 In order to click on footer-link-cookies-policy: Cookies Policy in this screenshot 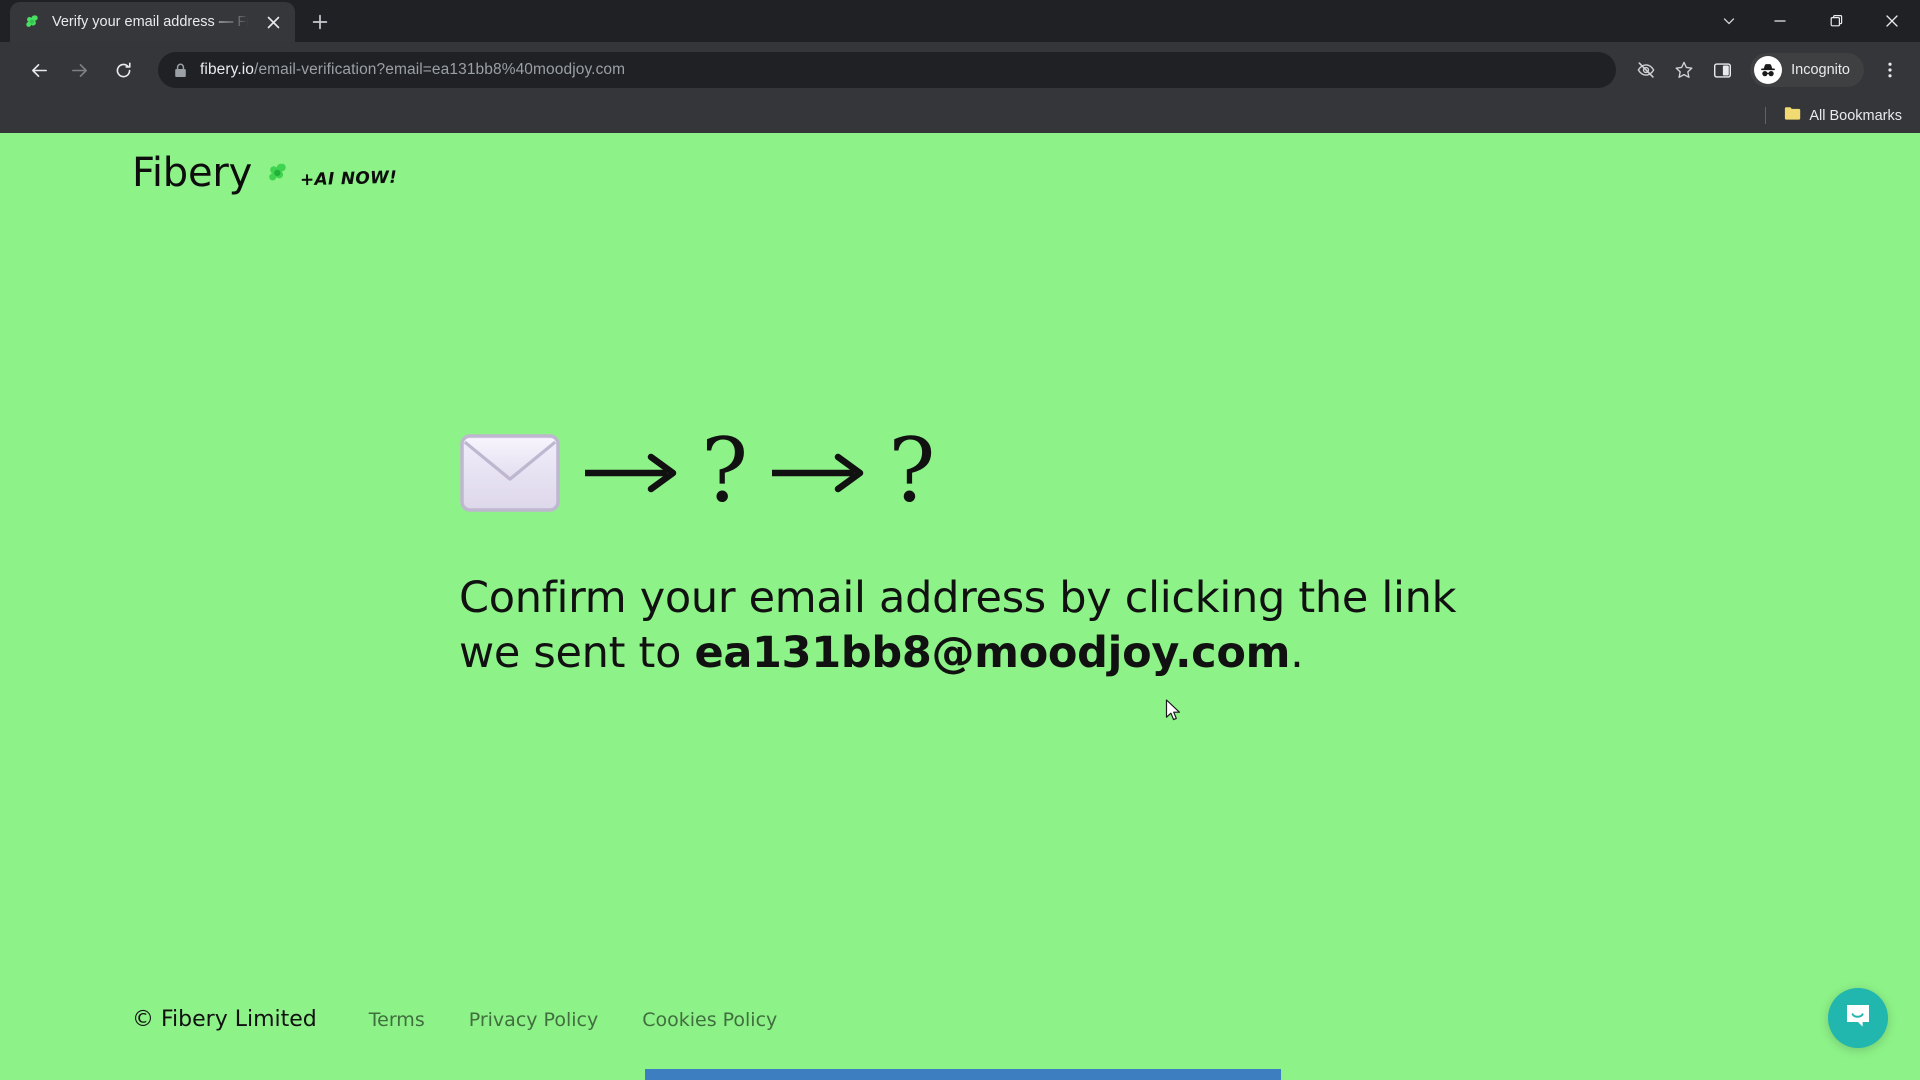, I will do `click(709, 1020)`.